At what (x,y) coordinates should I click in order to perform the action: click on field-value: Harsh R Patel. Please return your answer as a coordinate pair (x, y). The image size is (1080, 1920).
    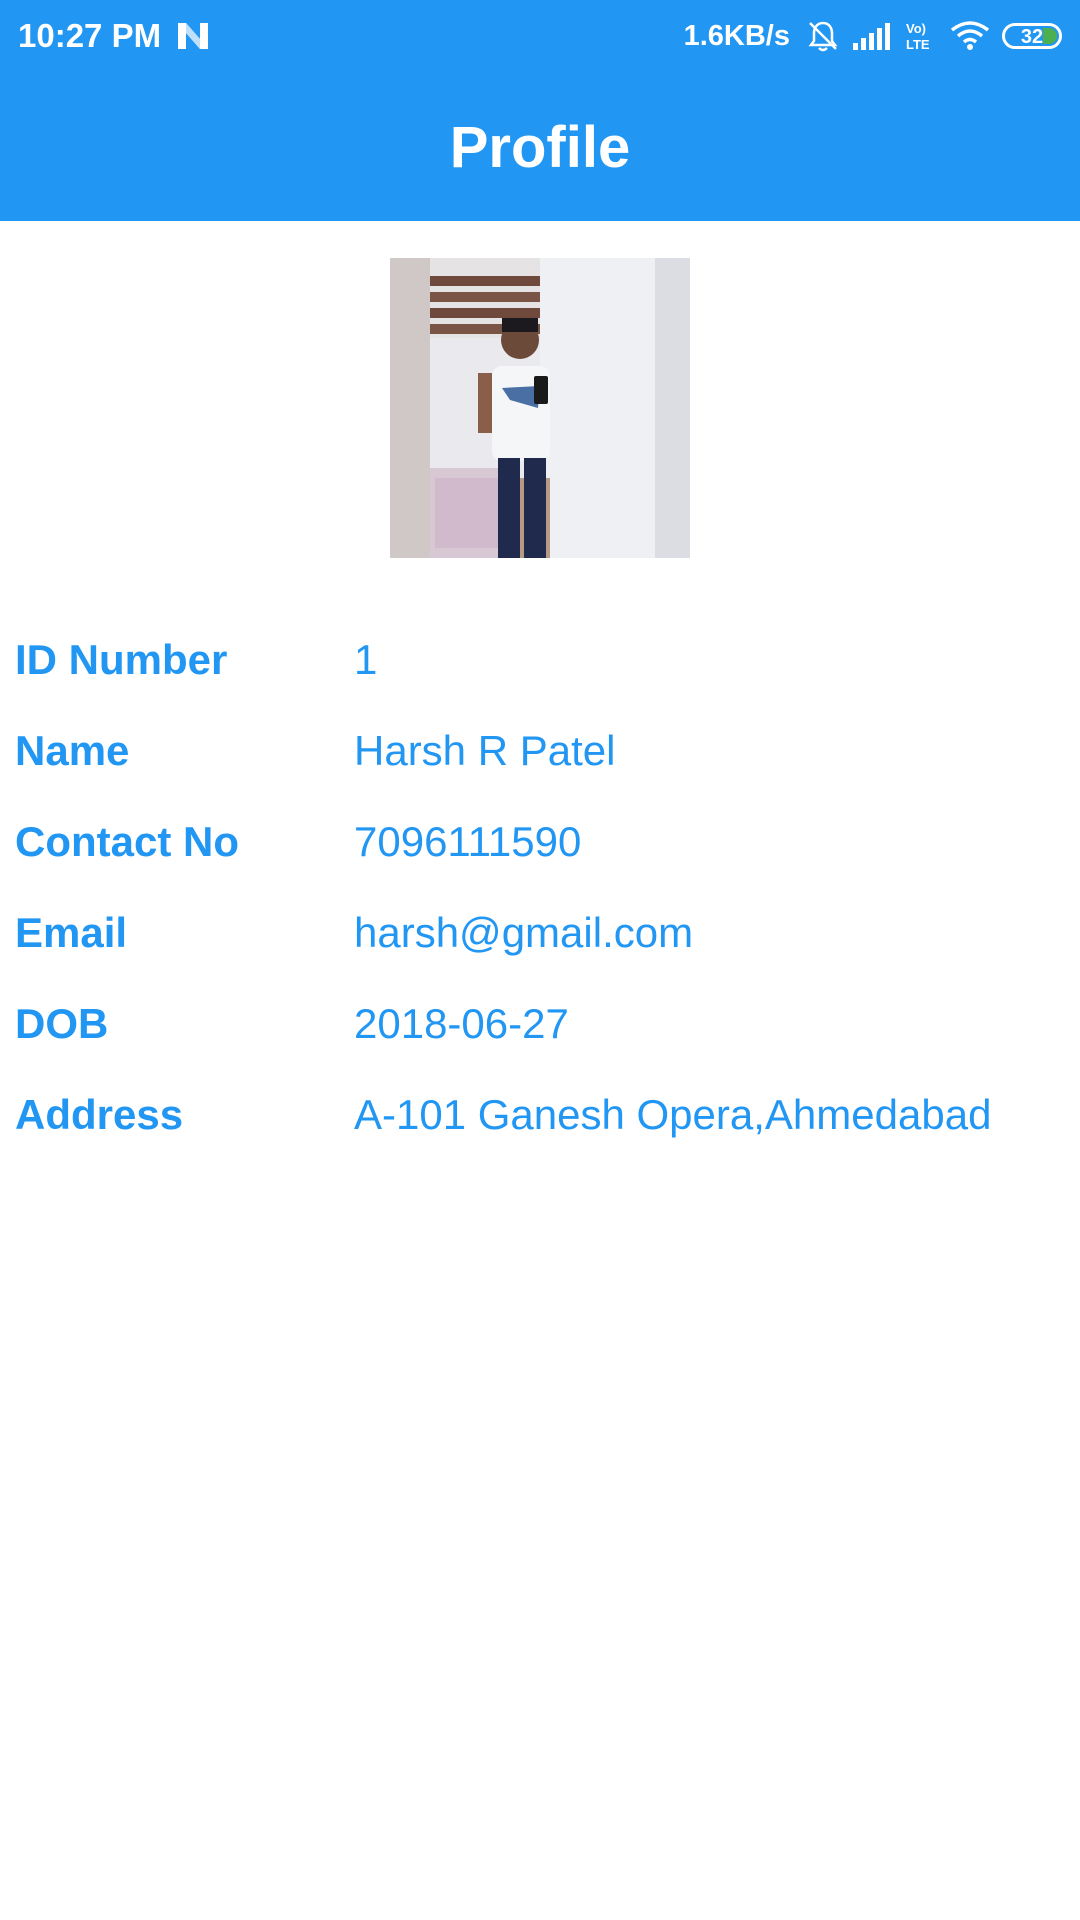
    Looking at the image, I should click on (485, 750).